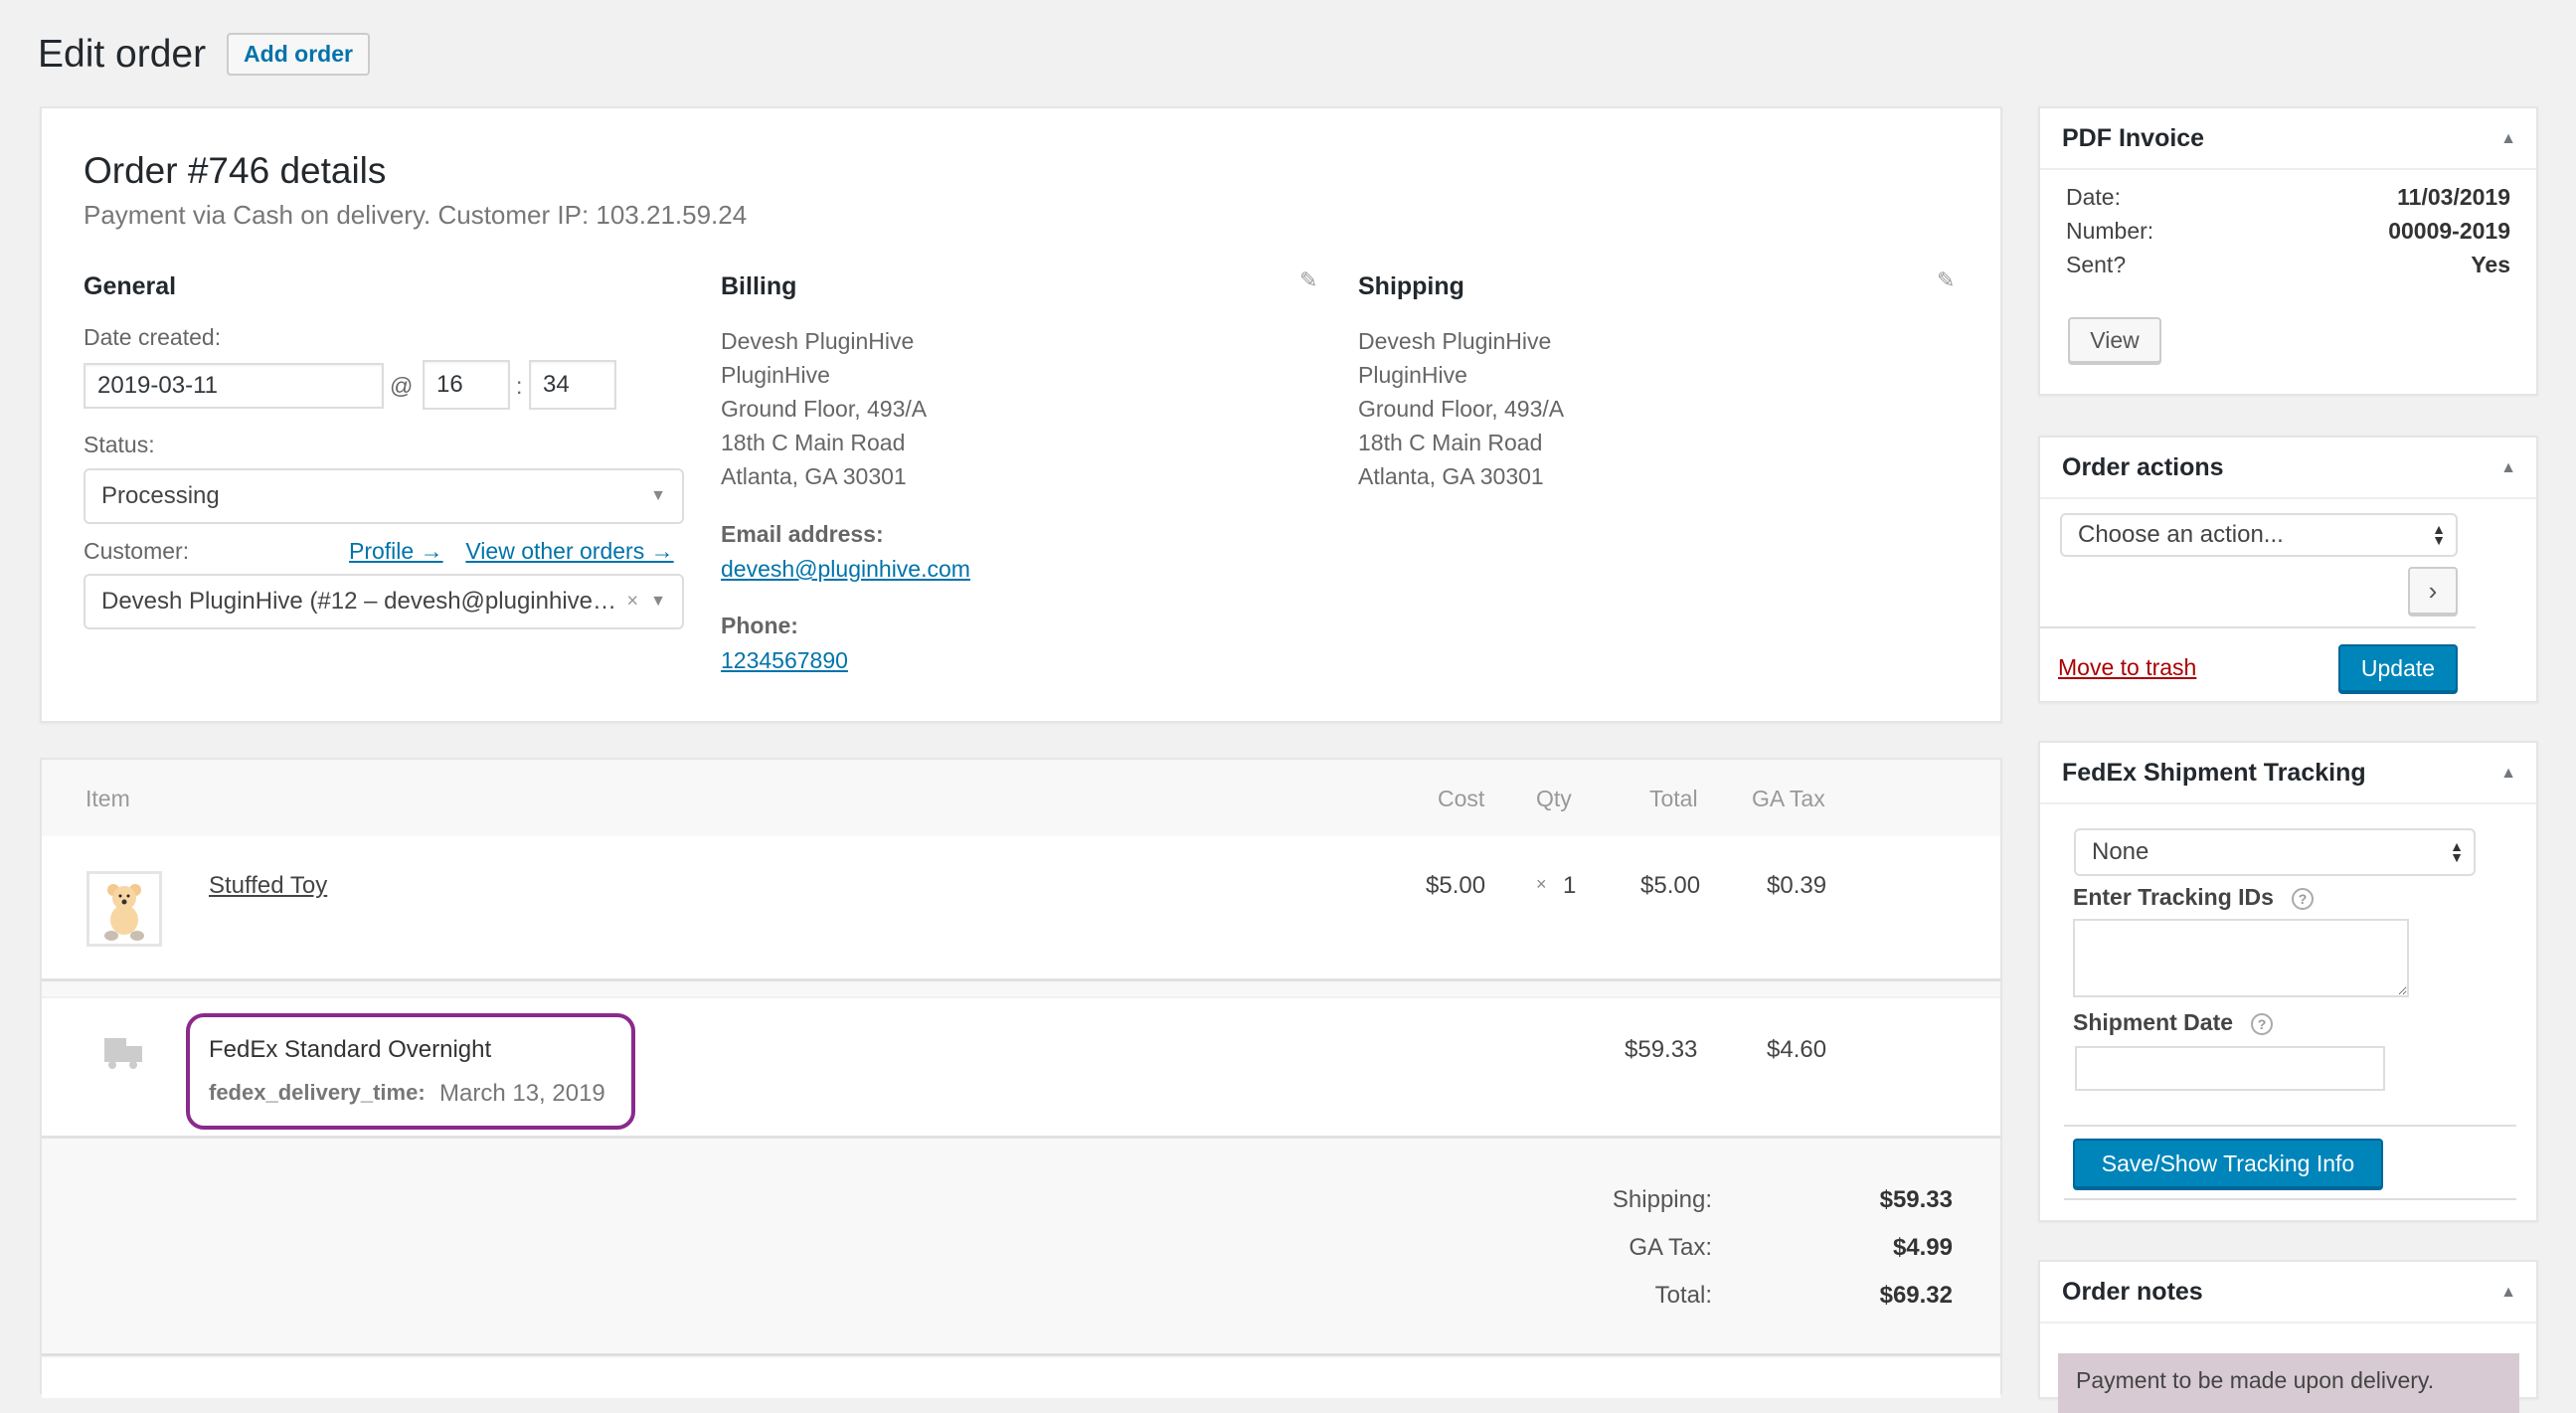  I want to click on order-actions-title: Order actions, so click(2143, 467).